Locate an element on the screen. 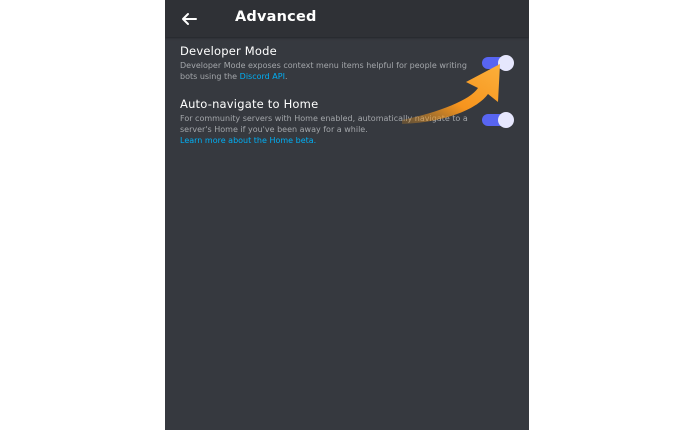 Image resolution: width=700 pixels, height=430 pixels. setting-title: Auto-navigate to Home is located at coordinates (249, 104).